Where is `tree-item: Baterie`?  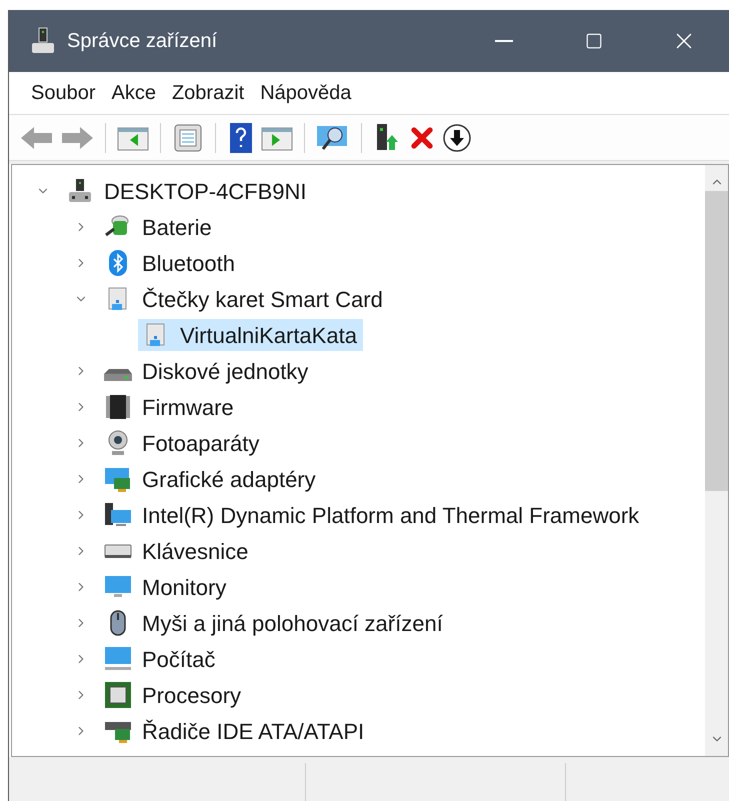
tree-item: Baterie is located at coordinates (159, 227).